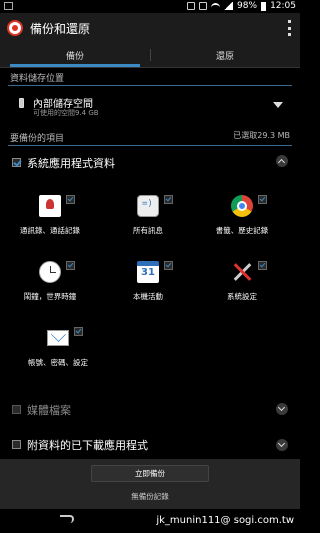  What do you see at coordinates (50, 206) in the screenshot?
I see `contacts-icon` at bounding box center [50, 206].